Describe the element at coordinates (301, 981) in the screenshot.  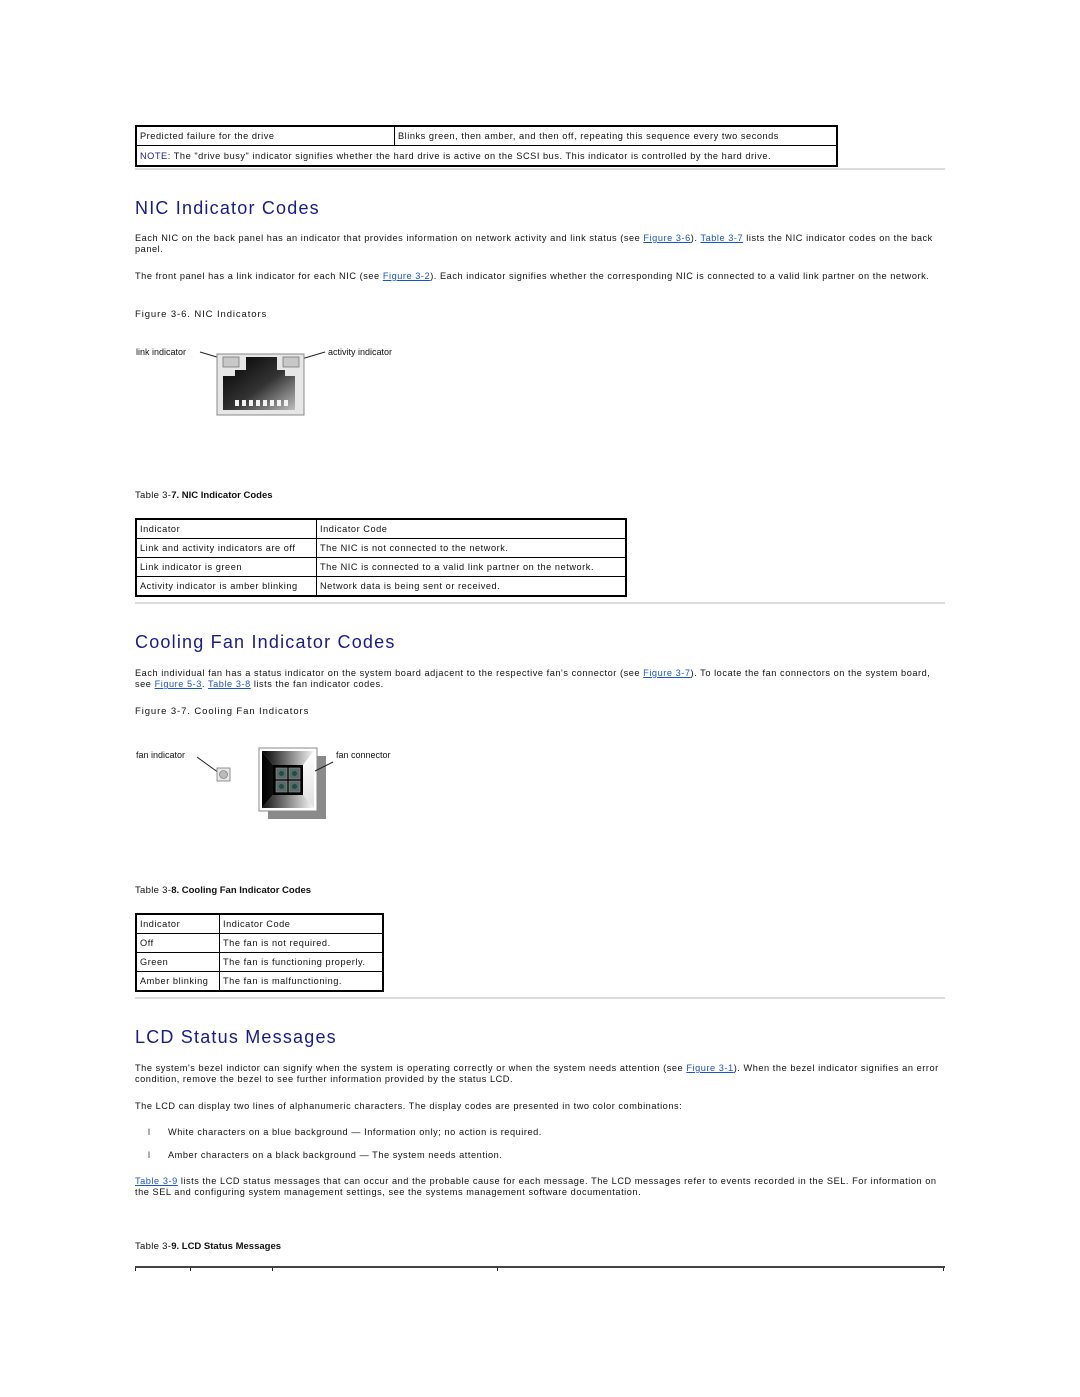
I see `table-cell: The fan is malfunctioning.` at that location.